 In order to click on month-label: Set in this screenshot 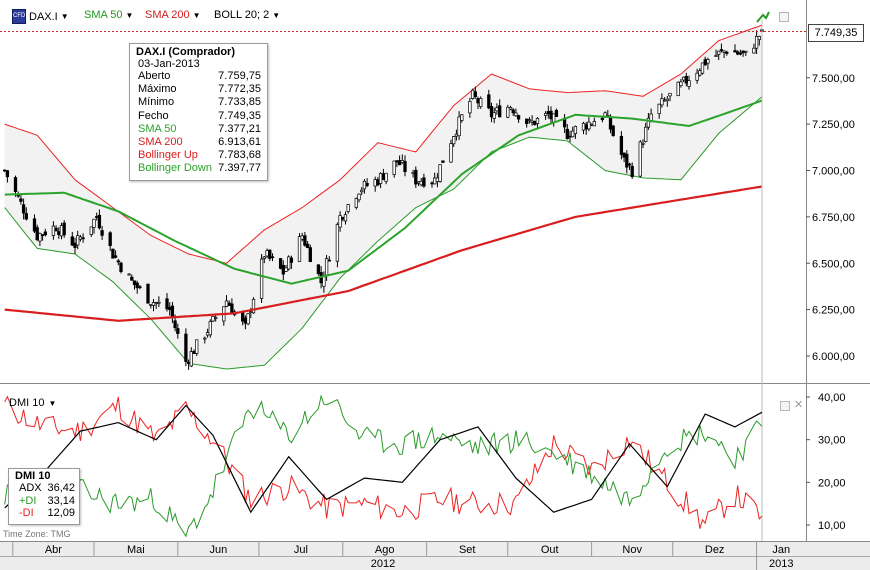, I will do `click(467, 550)`.